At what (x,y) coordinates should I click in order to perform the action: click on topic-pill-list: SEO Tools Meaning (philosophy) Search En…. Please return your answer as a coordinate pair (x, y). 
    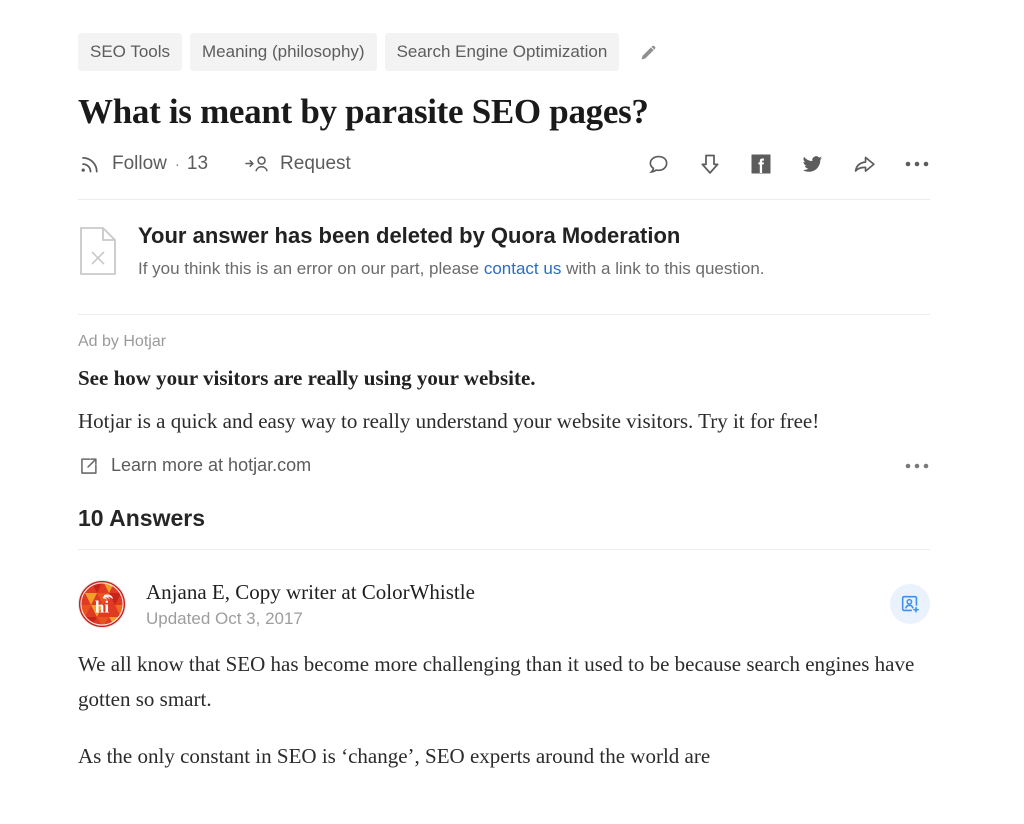
    Looking at the image, I should click on (504, 35).